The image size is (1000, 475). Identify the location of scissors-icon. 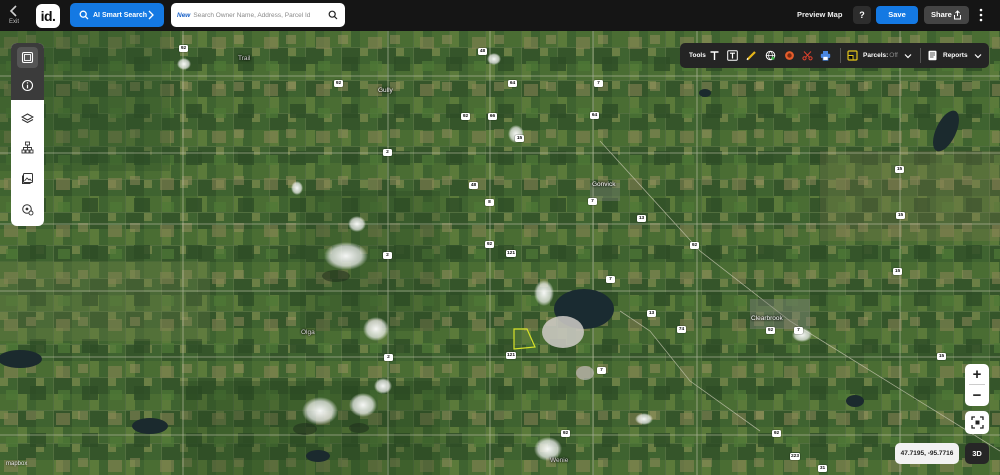
(807, 56).